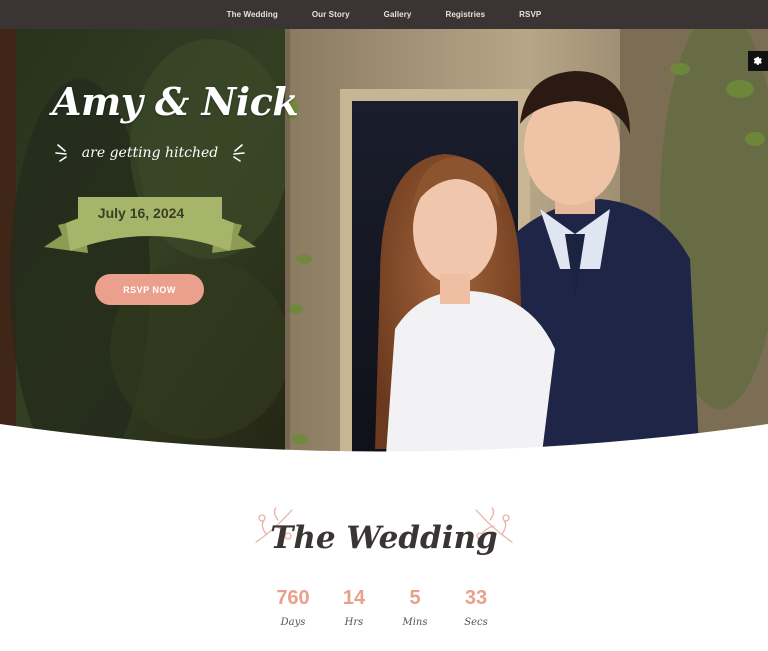 Image resolution: width=768 pixels, height=651 pixels. I want to click on tagline: are getting hitched, so click(150, 153).